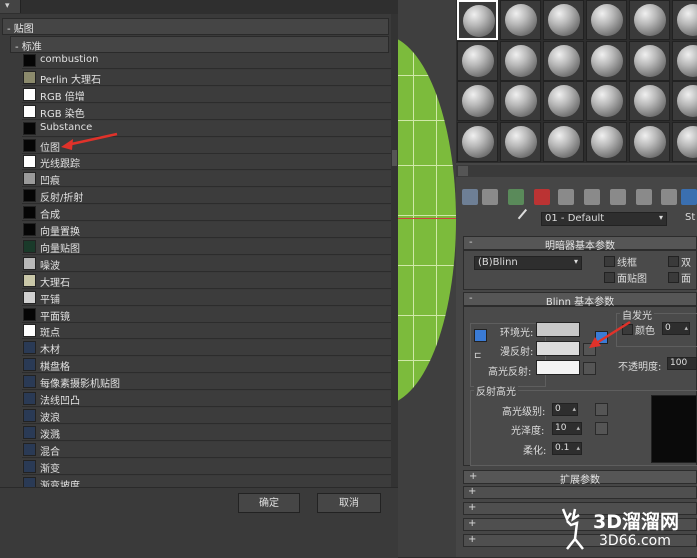 Image resolution: width=697 pixels, height=558 pixels. Describe the element at coordinates (206, 213) in the screenshot. I see `map-list-item: 合成` at that location.